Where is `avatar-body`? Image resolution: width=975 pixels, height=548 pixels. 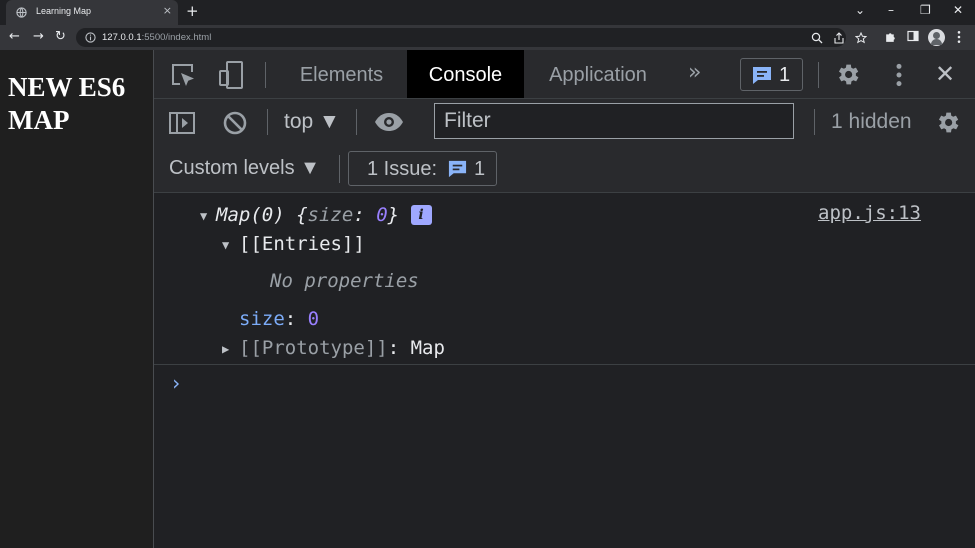 avatar-body is located at coordinates (936, 42).